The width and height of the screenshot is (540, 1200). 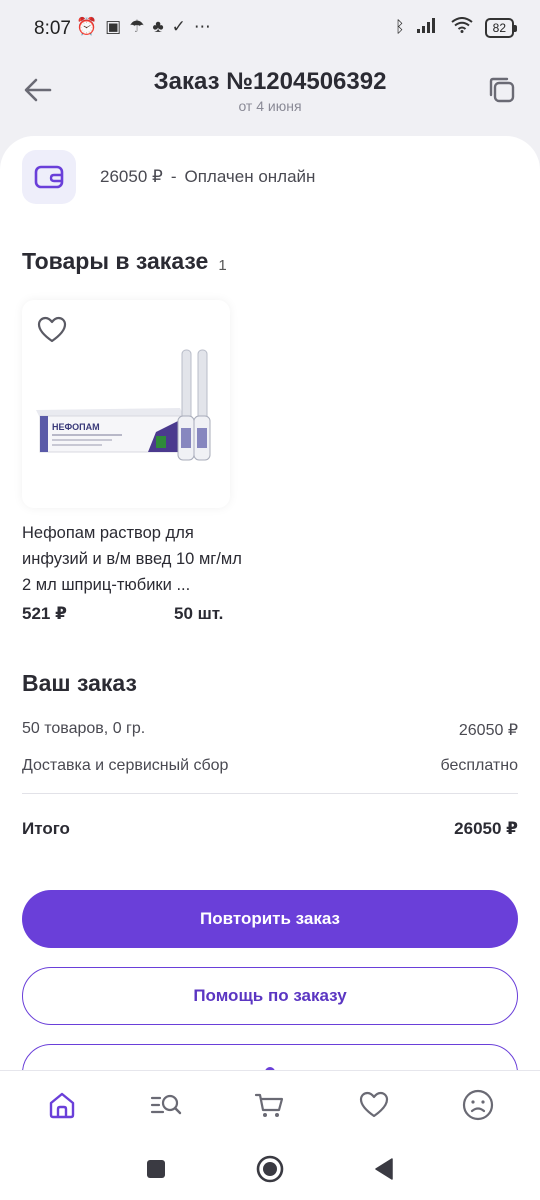 I want to click on nav-catalog, so click(x=166, y=1105).